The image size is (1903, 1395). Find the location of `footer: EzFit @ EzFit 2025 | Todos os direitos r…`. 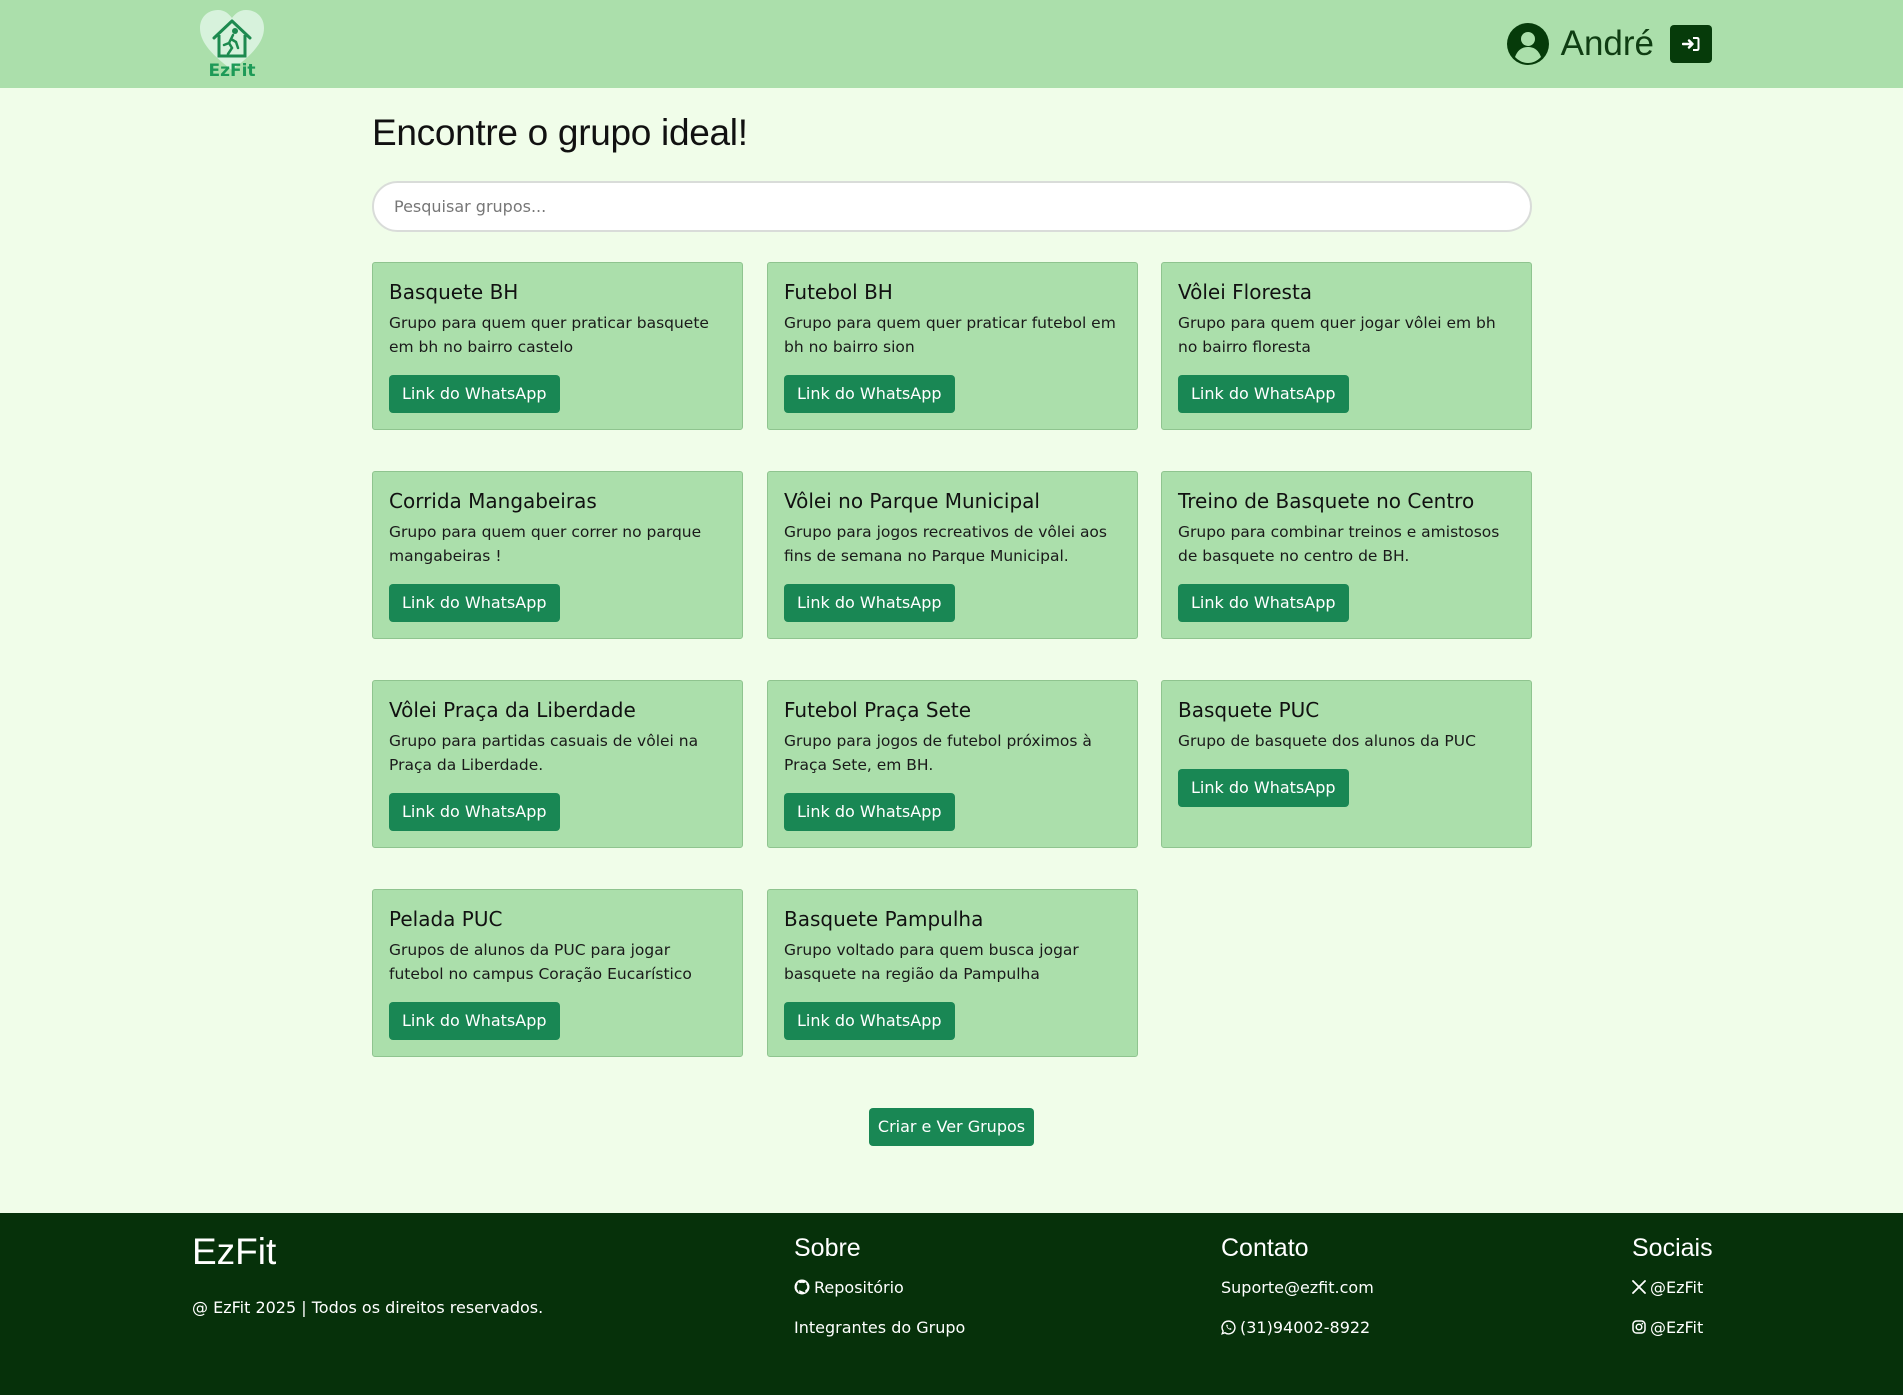

footer: EzFit @ EzFit 2025 | Todos os direitos r… is located at coordinates (951, 1304).